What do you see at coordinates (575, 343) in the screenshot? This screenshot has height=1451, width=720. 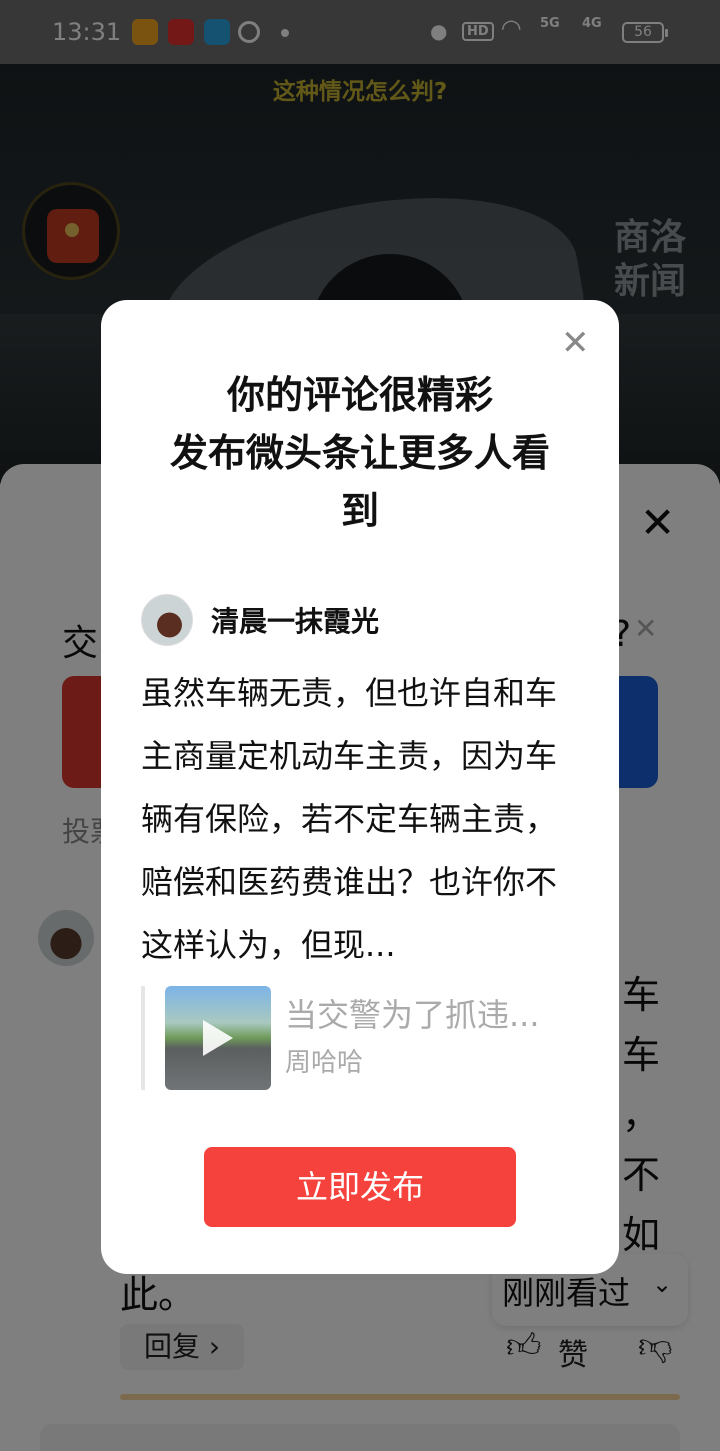 I see `close-icon: ✕` at bounding box center [575, 343].